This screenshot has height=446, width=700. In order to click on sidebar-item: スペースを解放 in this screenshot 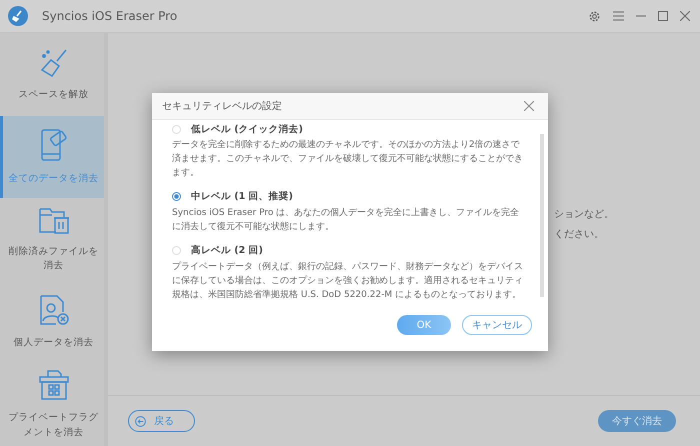, I will do `click(52, 74)`.